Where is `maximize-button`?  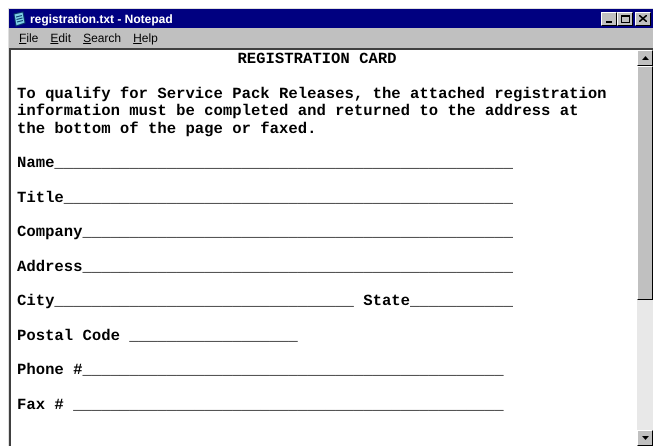 maximize-button is located at coordinates (625, 19).